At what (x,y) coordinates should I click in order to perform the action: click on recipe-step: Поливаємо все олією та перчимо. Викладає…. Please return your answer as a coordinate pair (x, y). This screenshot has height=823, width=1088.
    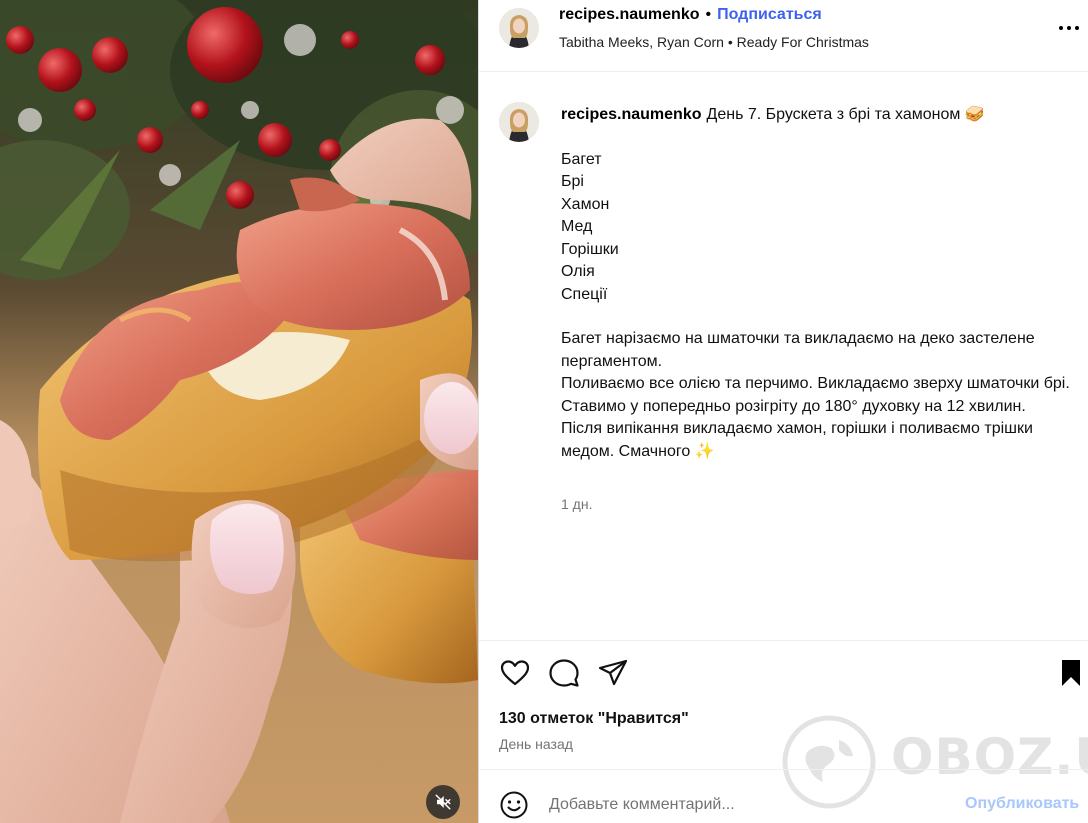
    Looking at the image, I should click on (815, 383).